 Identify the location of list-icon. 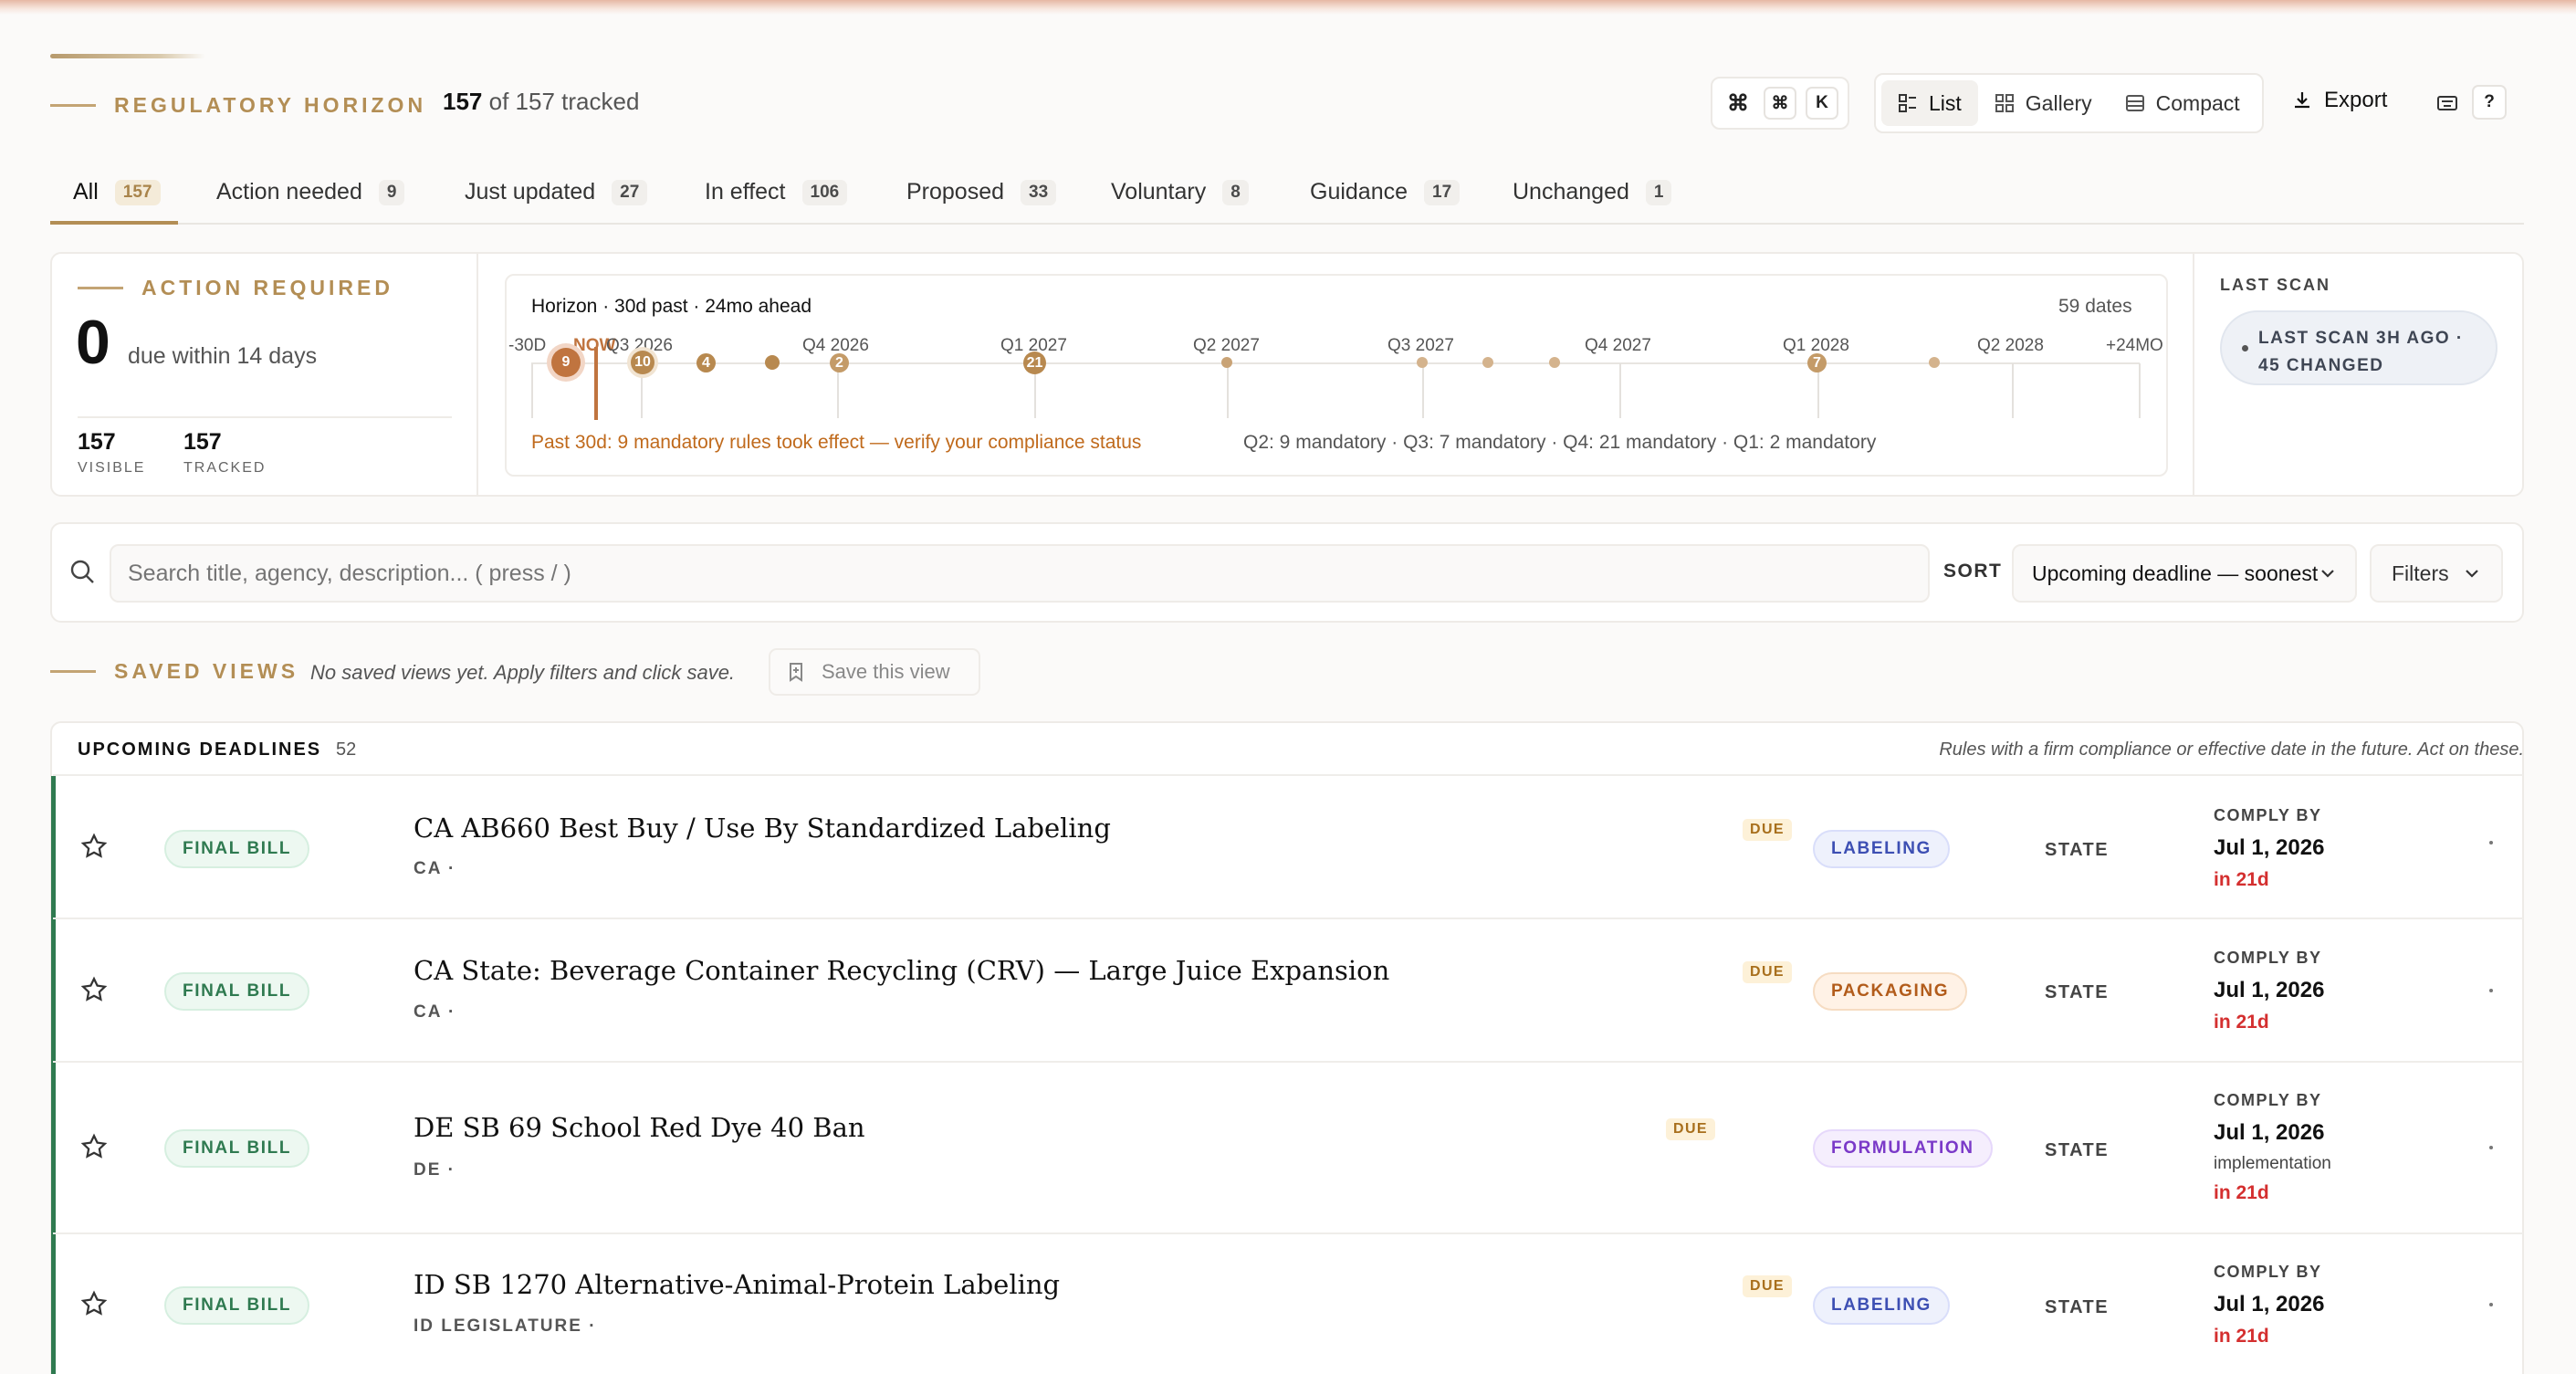
(1907, 103).